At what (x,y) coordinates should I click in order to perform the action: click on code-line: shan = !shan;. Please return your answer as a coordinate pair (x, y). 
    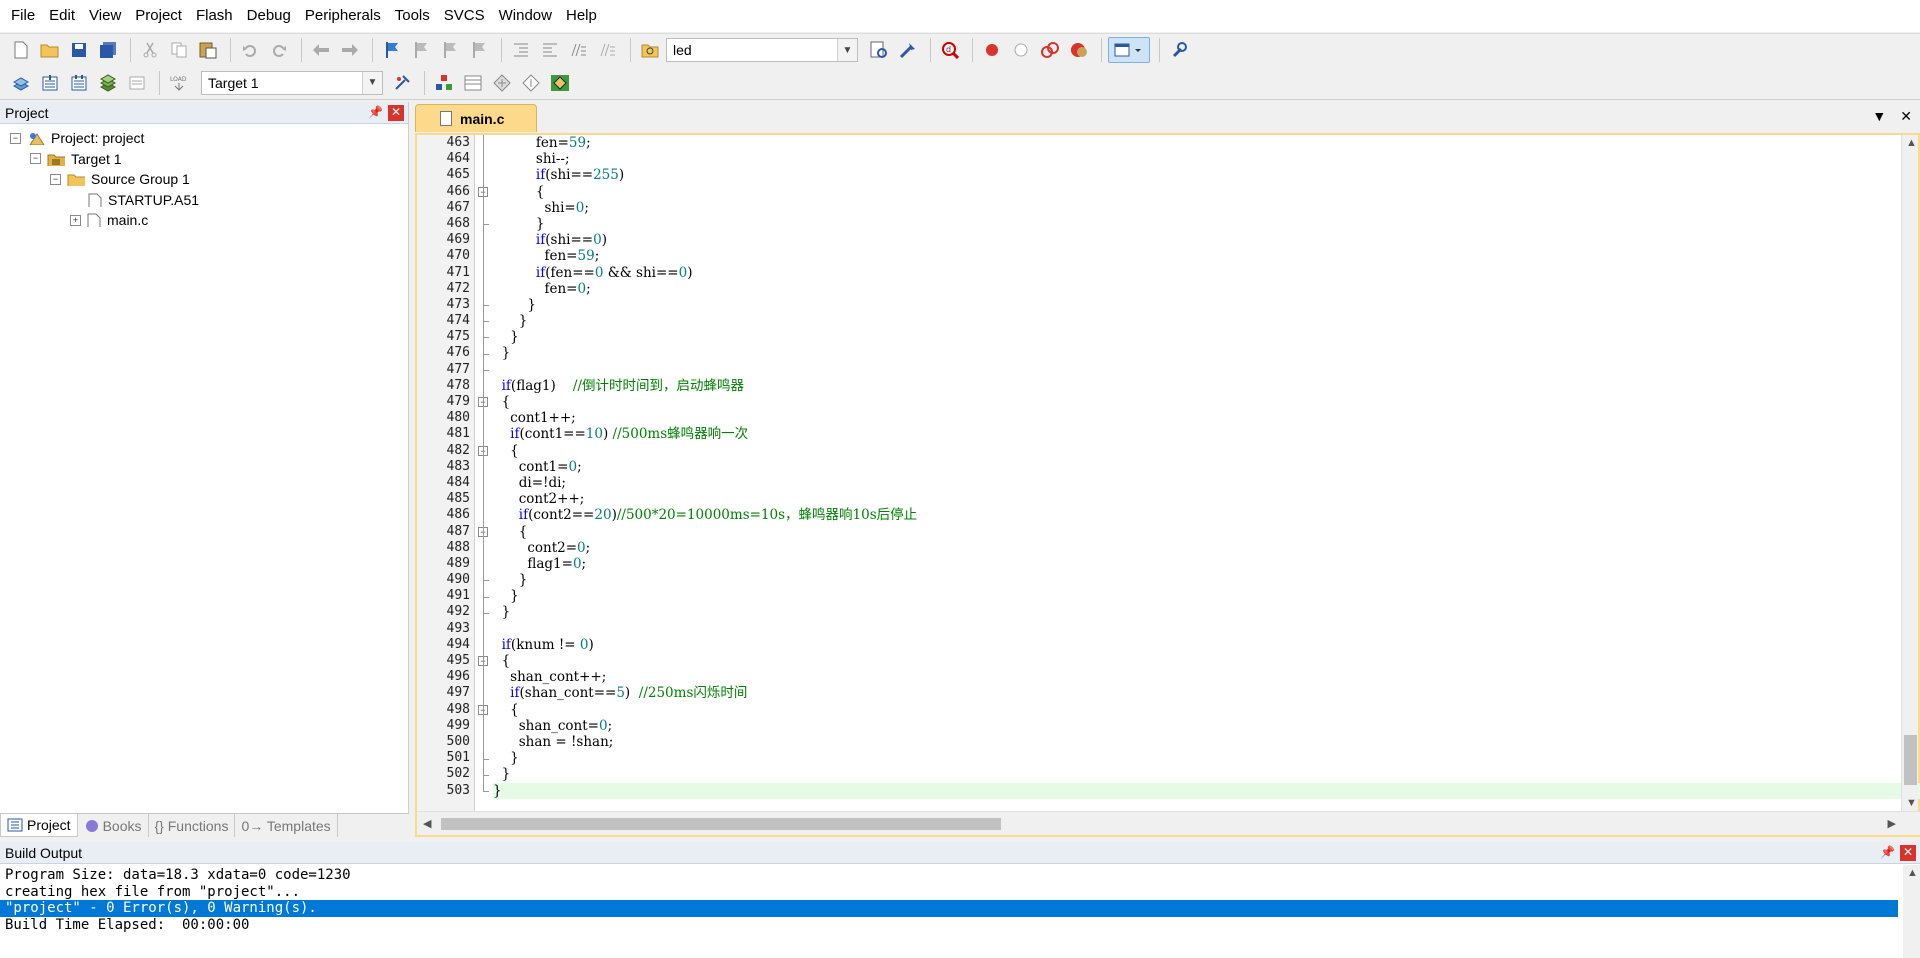
    Looking at the image, I should click on (1206, 742).